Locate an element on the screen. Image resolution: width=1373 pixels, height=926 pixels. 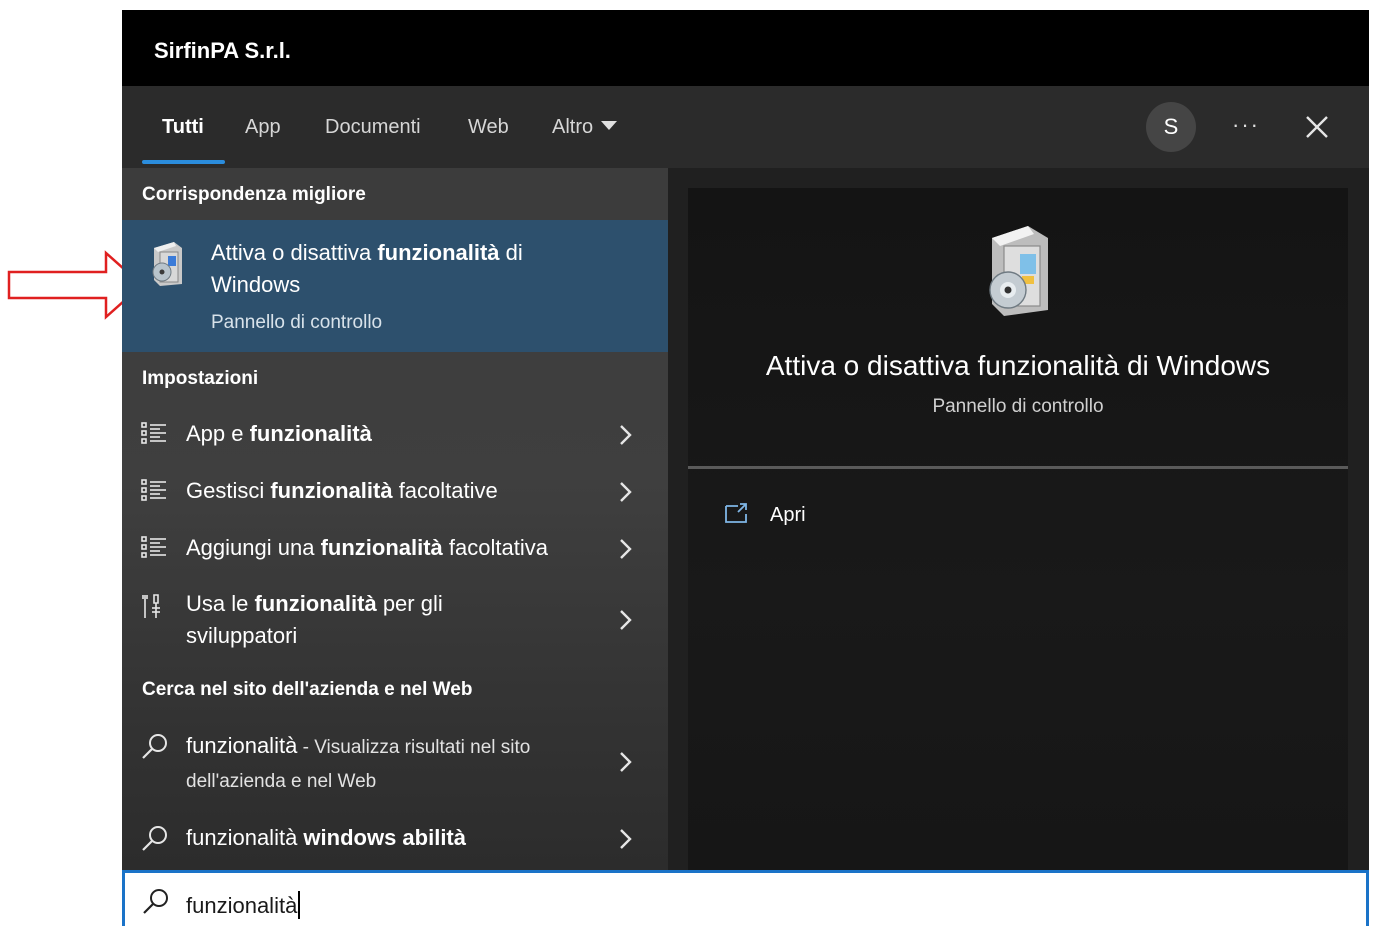
title-bar: SirfinPA S.r.l. is located at coordinates (745, 48).